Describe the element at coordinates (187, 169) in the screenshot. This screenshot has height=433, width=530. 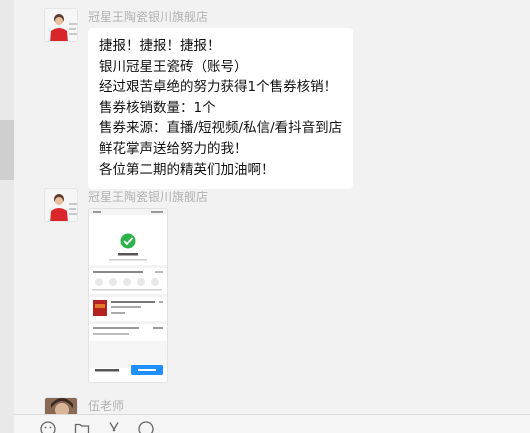
I see `message-line: 各位第二期的精英们加油啊！` at that location.